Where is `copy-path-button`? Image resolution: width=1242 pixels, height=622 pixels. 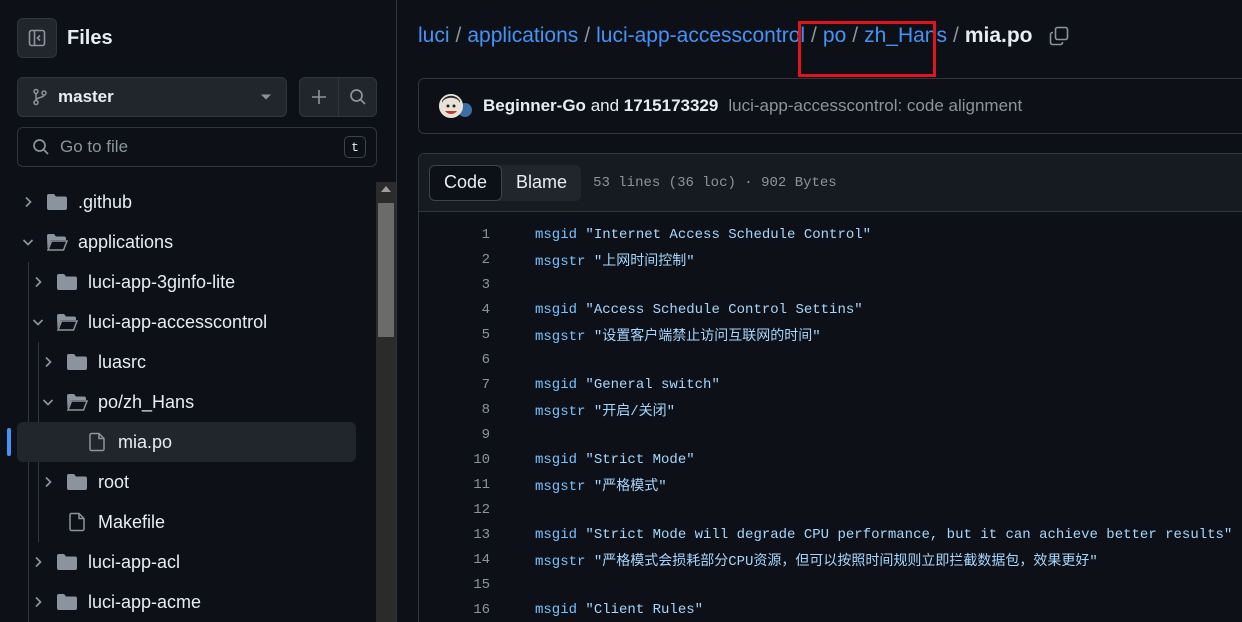 copy-path-button is located at coordinates (1059, 36).